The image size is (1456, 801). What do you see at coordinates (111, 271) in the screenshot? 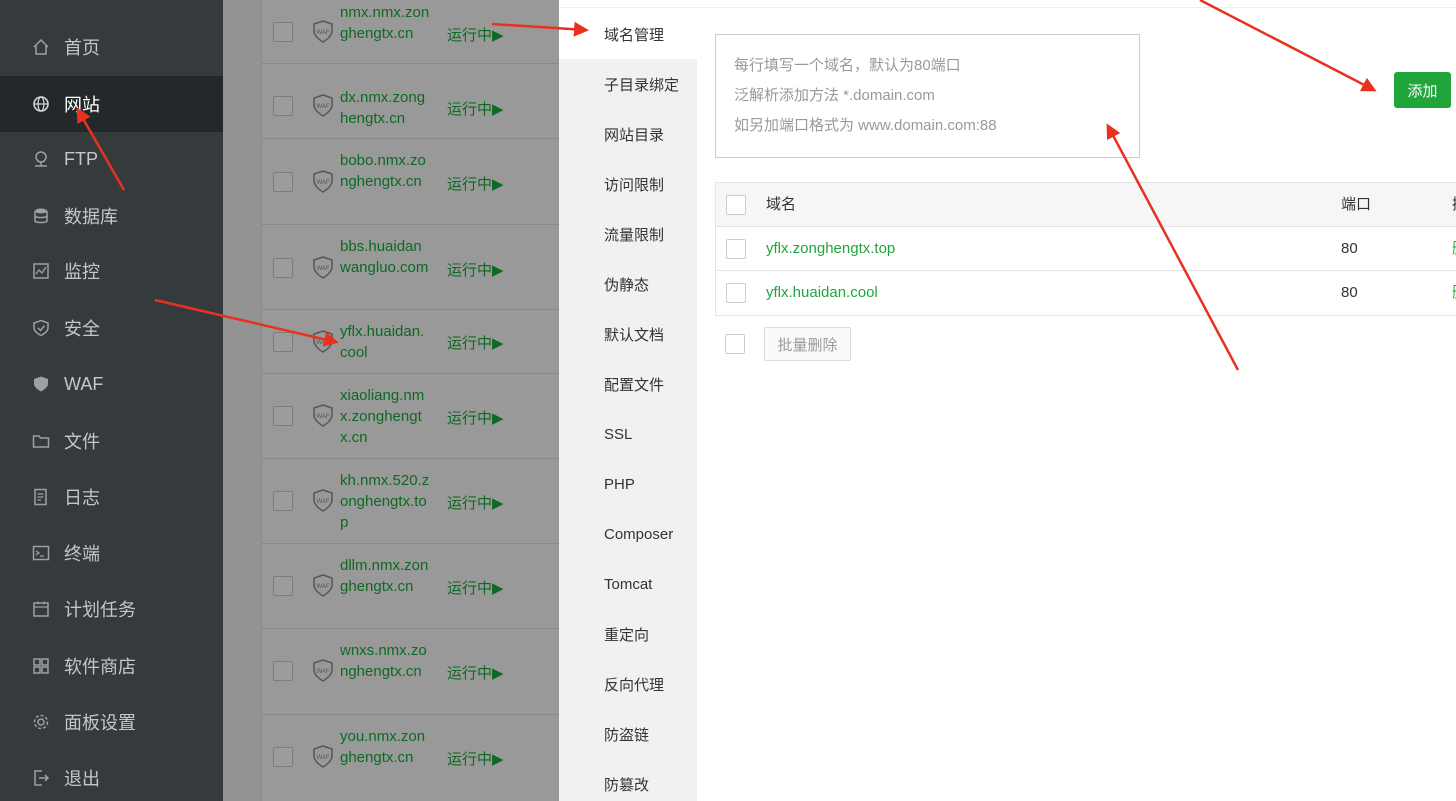
I see `sidebar-item-monitor: 监控` at bounding box center [111, 271].